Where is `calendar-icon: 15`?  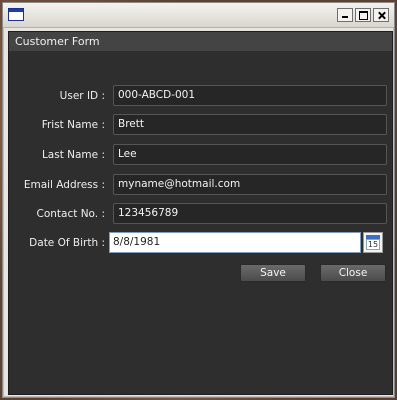
calendar-icon: 15 is located at coordinates (373, 242).